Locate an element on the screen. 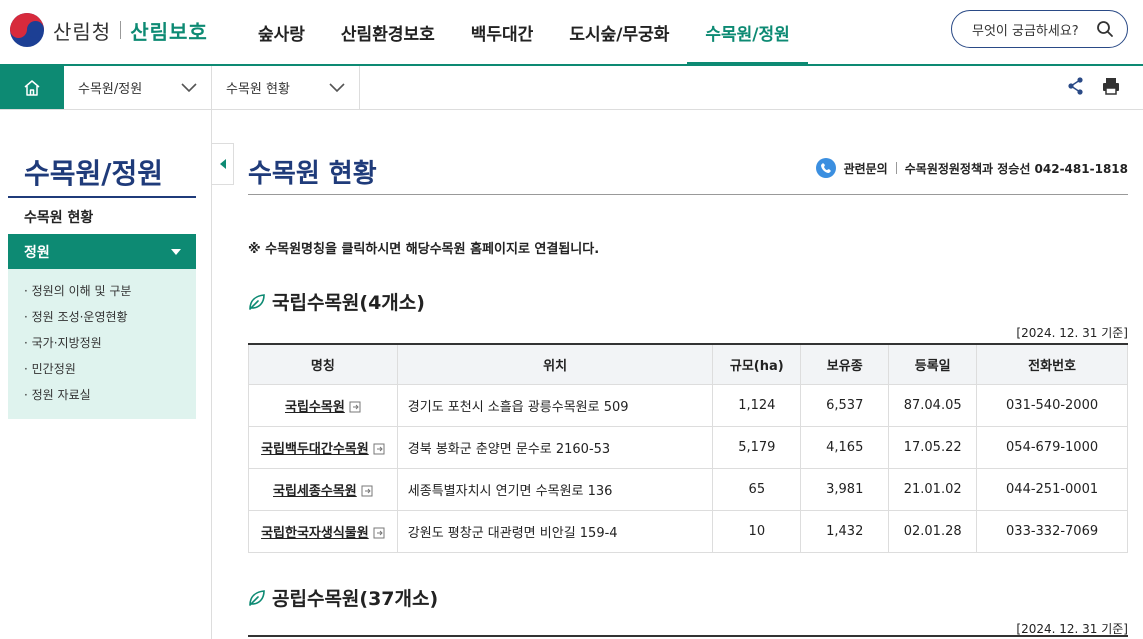 This screenshot has height=639, width=1143. taegeuk-emblem-icon is located at coordinates (27, 30).